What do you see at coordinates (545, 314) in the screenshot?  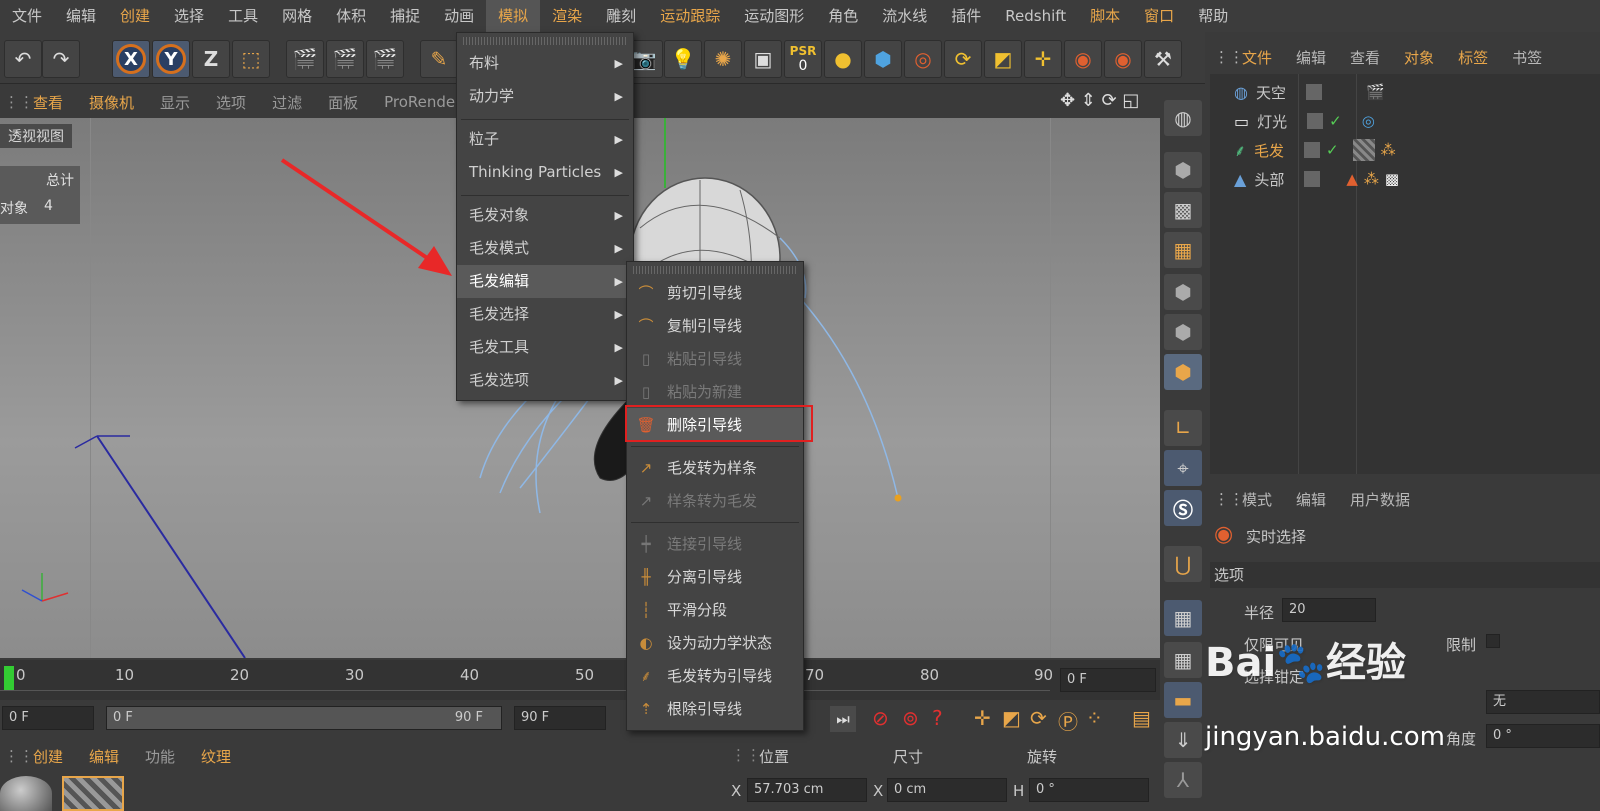 I see `menu-item-hair-selection: 毛发选择 ▶` at bounding box center [545, 314].